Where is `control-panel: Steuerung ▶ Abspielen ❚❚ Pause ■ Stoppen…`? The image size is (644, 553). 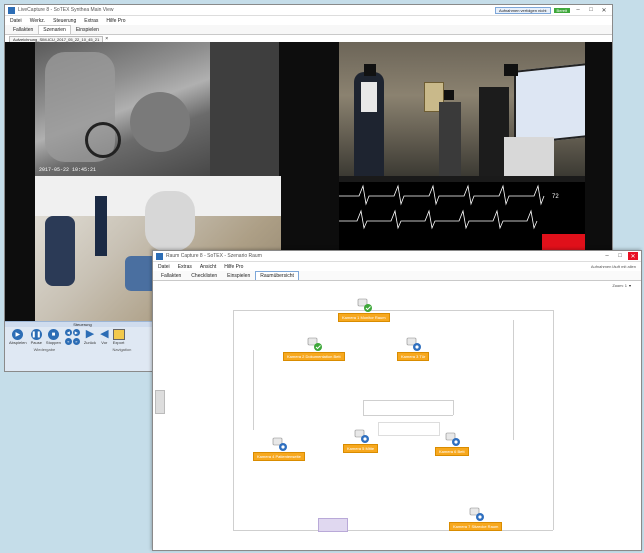
control-panel: Steuerung ▶ Abspielen ❚❚ Pause ■ Stoppen… is located at coordinates (82, 346).